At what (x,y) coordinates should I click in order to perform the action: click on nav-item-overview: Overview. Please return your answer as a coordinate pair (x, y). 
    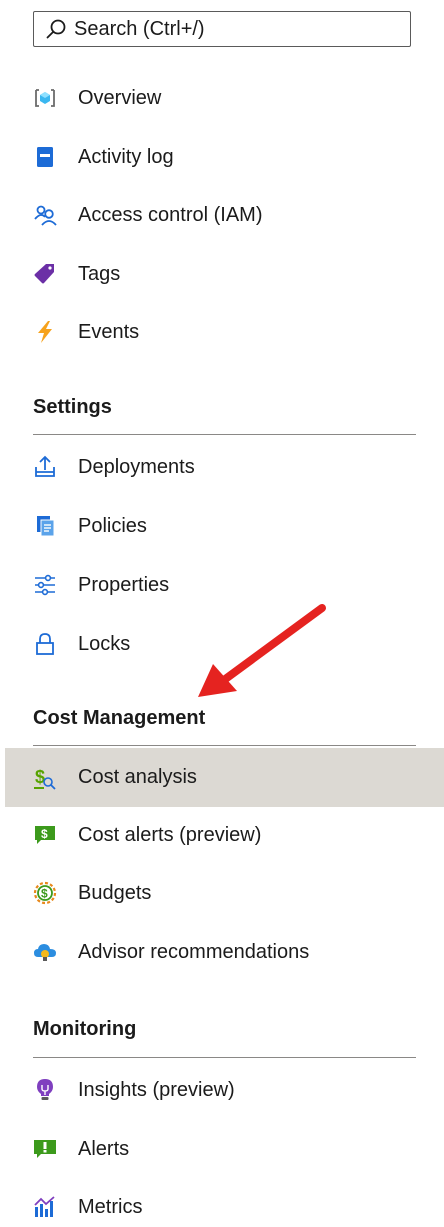
    Looking at the image, I should click on (223, 98).